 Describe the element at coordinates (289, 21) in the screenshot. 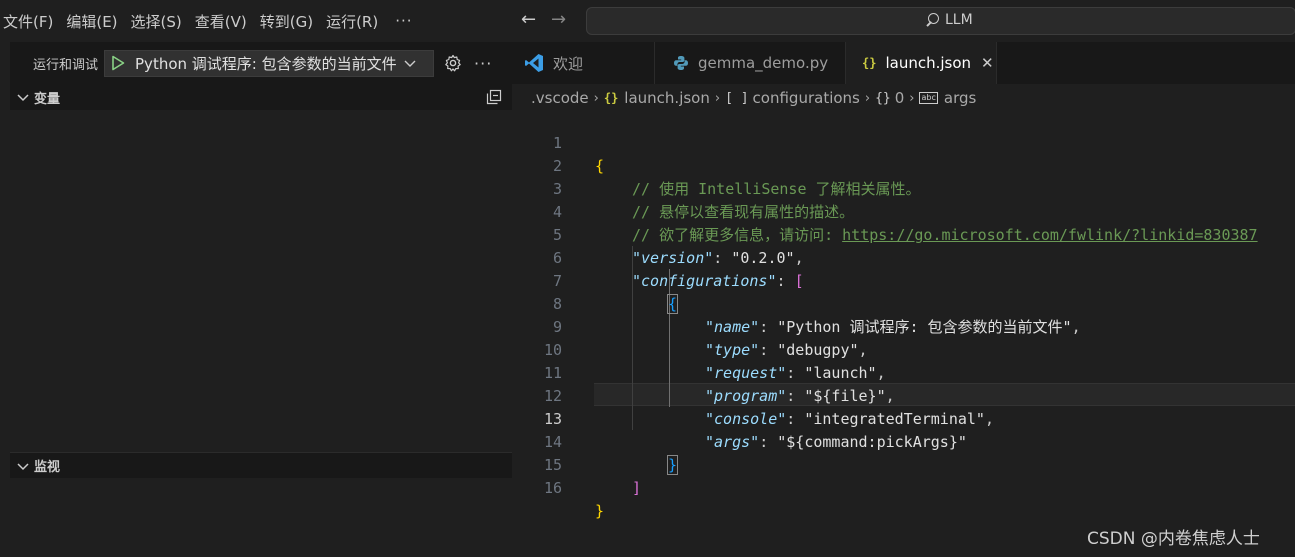

I see `menu-go: 转到(G)` at that location.